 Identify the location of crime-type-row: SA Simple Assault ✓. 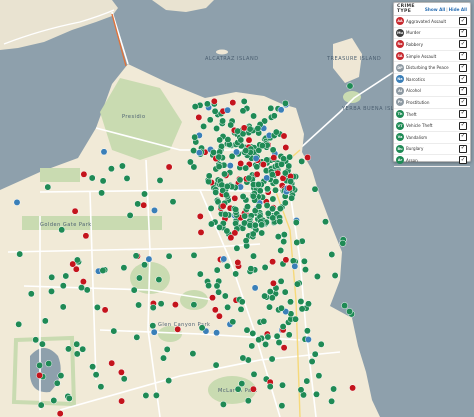
(432, 57).